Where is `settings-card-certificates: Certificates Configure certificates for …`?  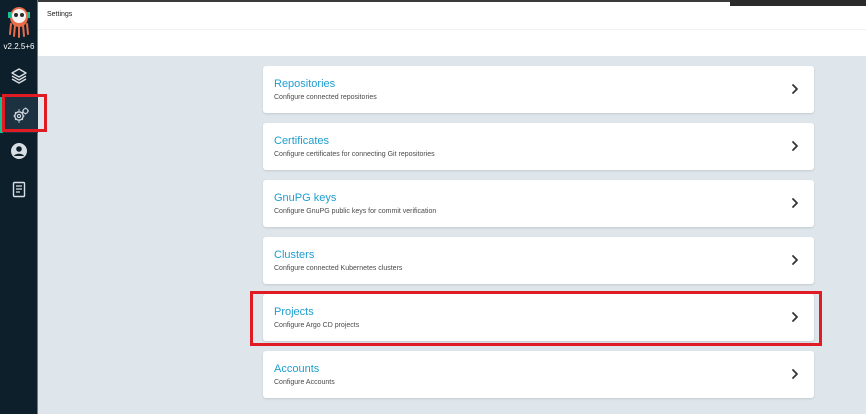 settings-card-certificates: Certificates Configure certificates for … is located at coordinates (538, 146).